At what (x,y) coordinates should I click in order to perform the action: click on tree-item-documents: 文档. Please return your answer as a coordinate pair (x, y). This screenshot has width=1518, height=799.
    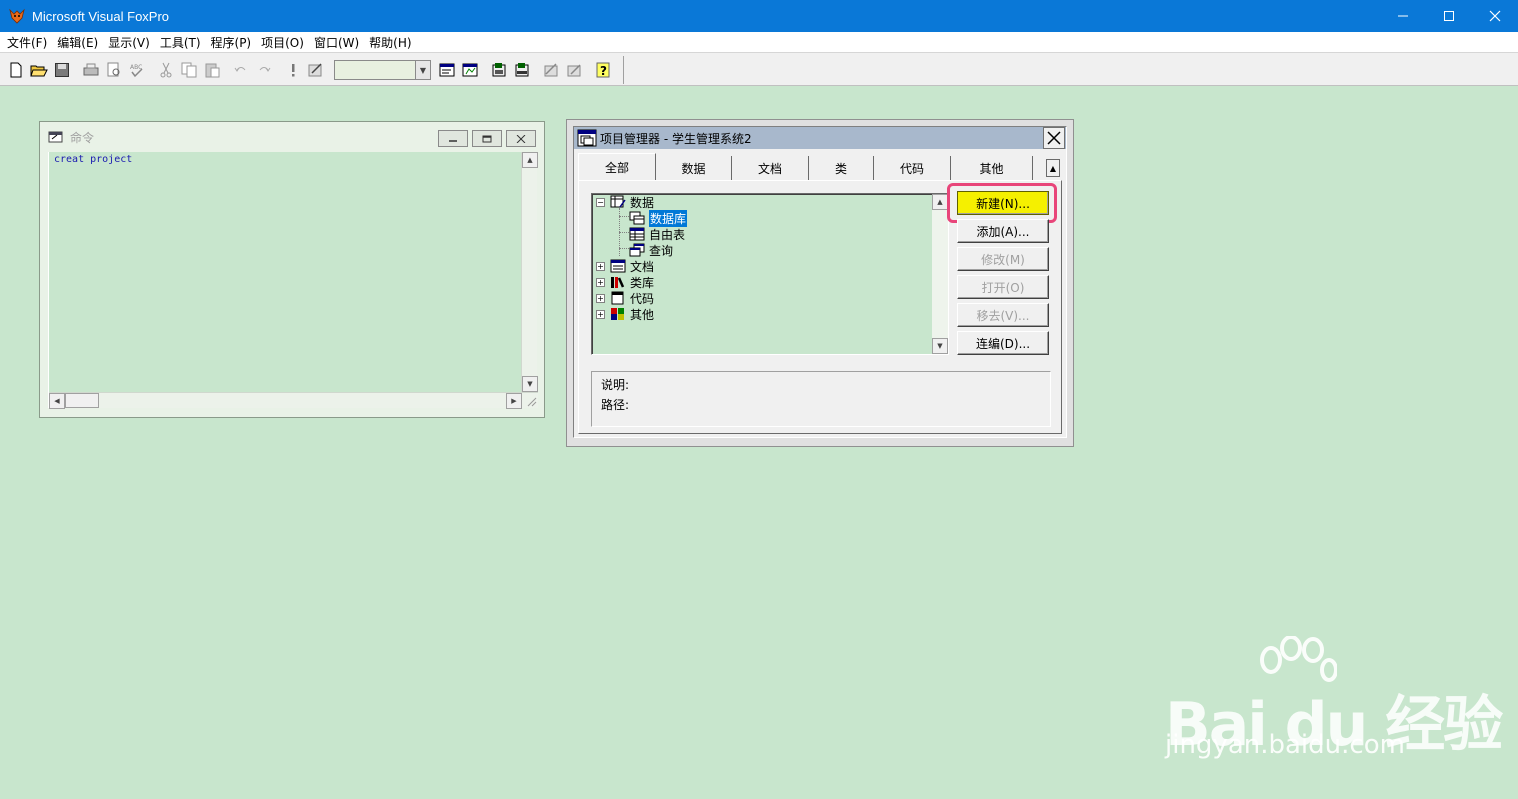
    Looking at the image, I should click on (632, 266).